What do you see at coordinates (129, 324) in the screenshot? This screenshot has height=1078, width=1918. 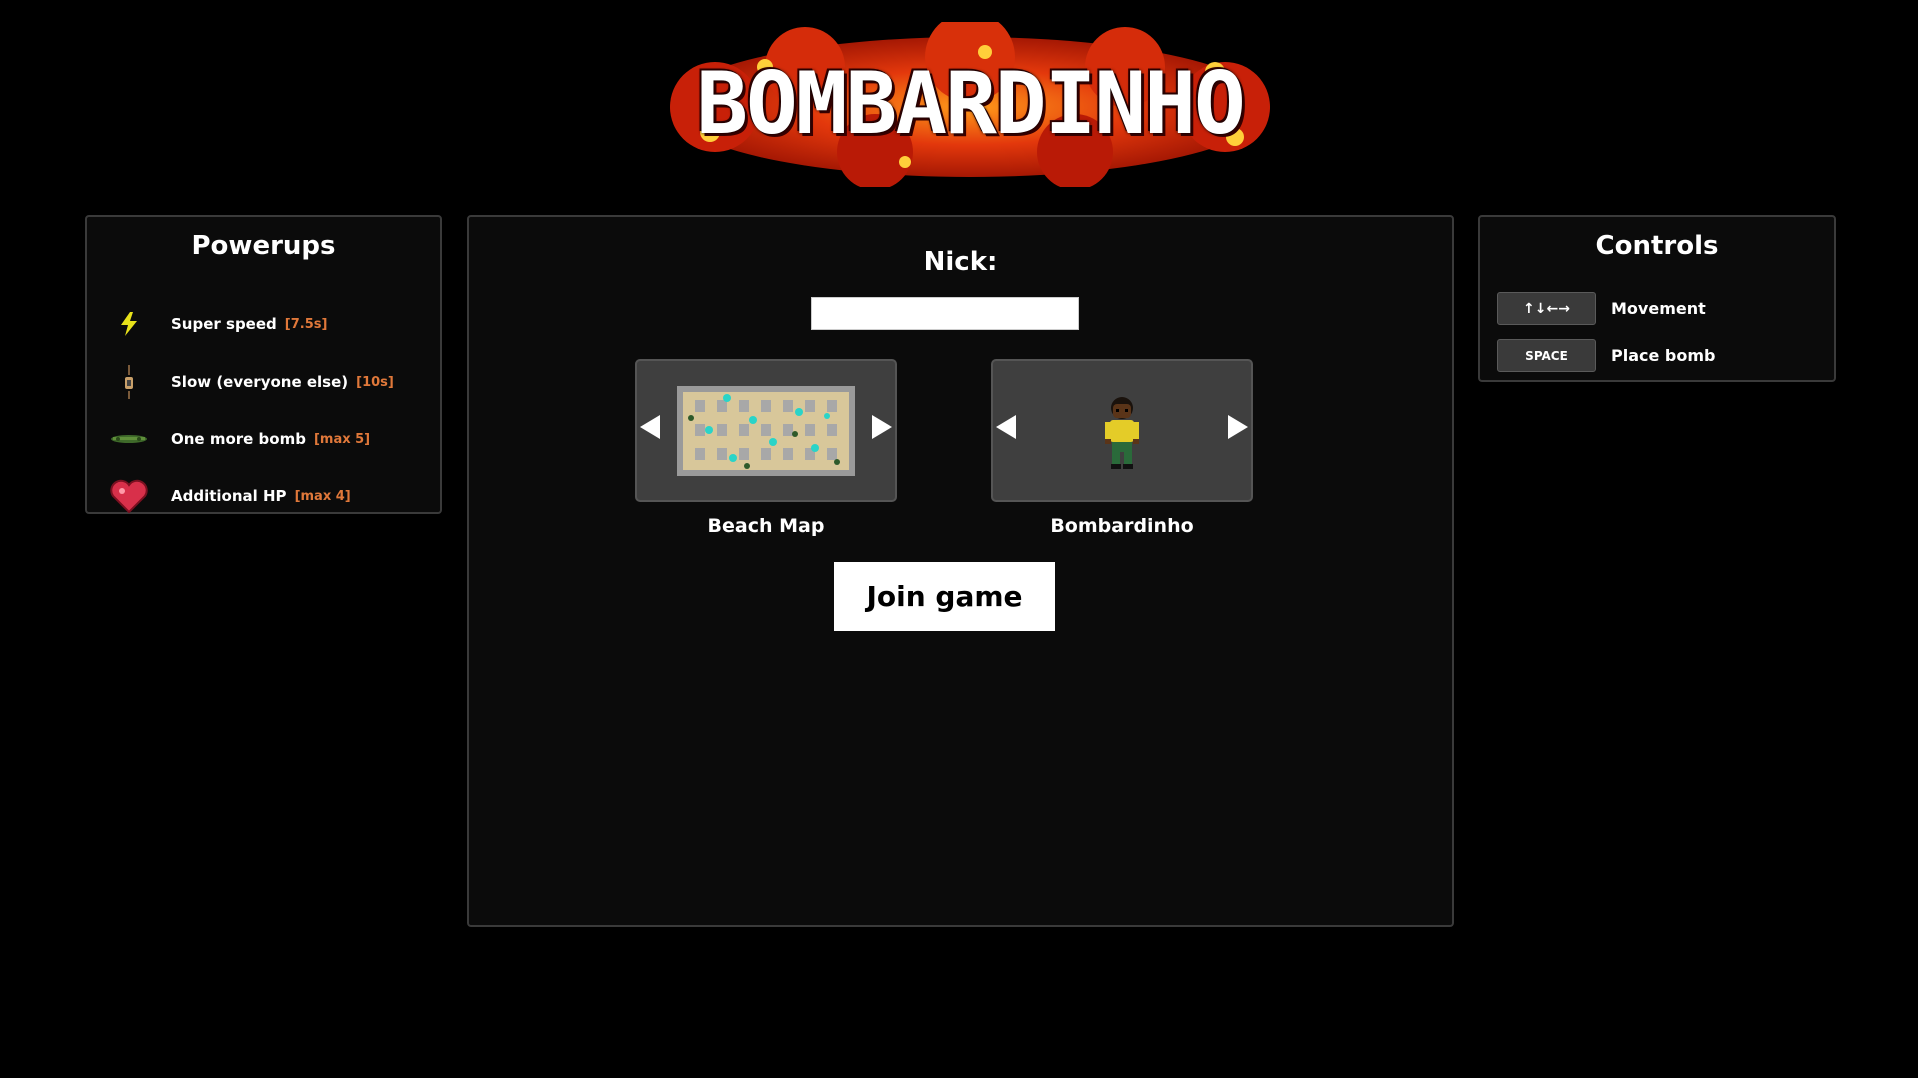 I see `lightning-icon` at bounding box center [129, 324].